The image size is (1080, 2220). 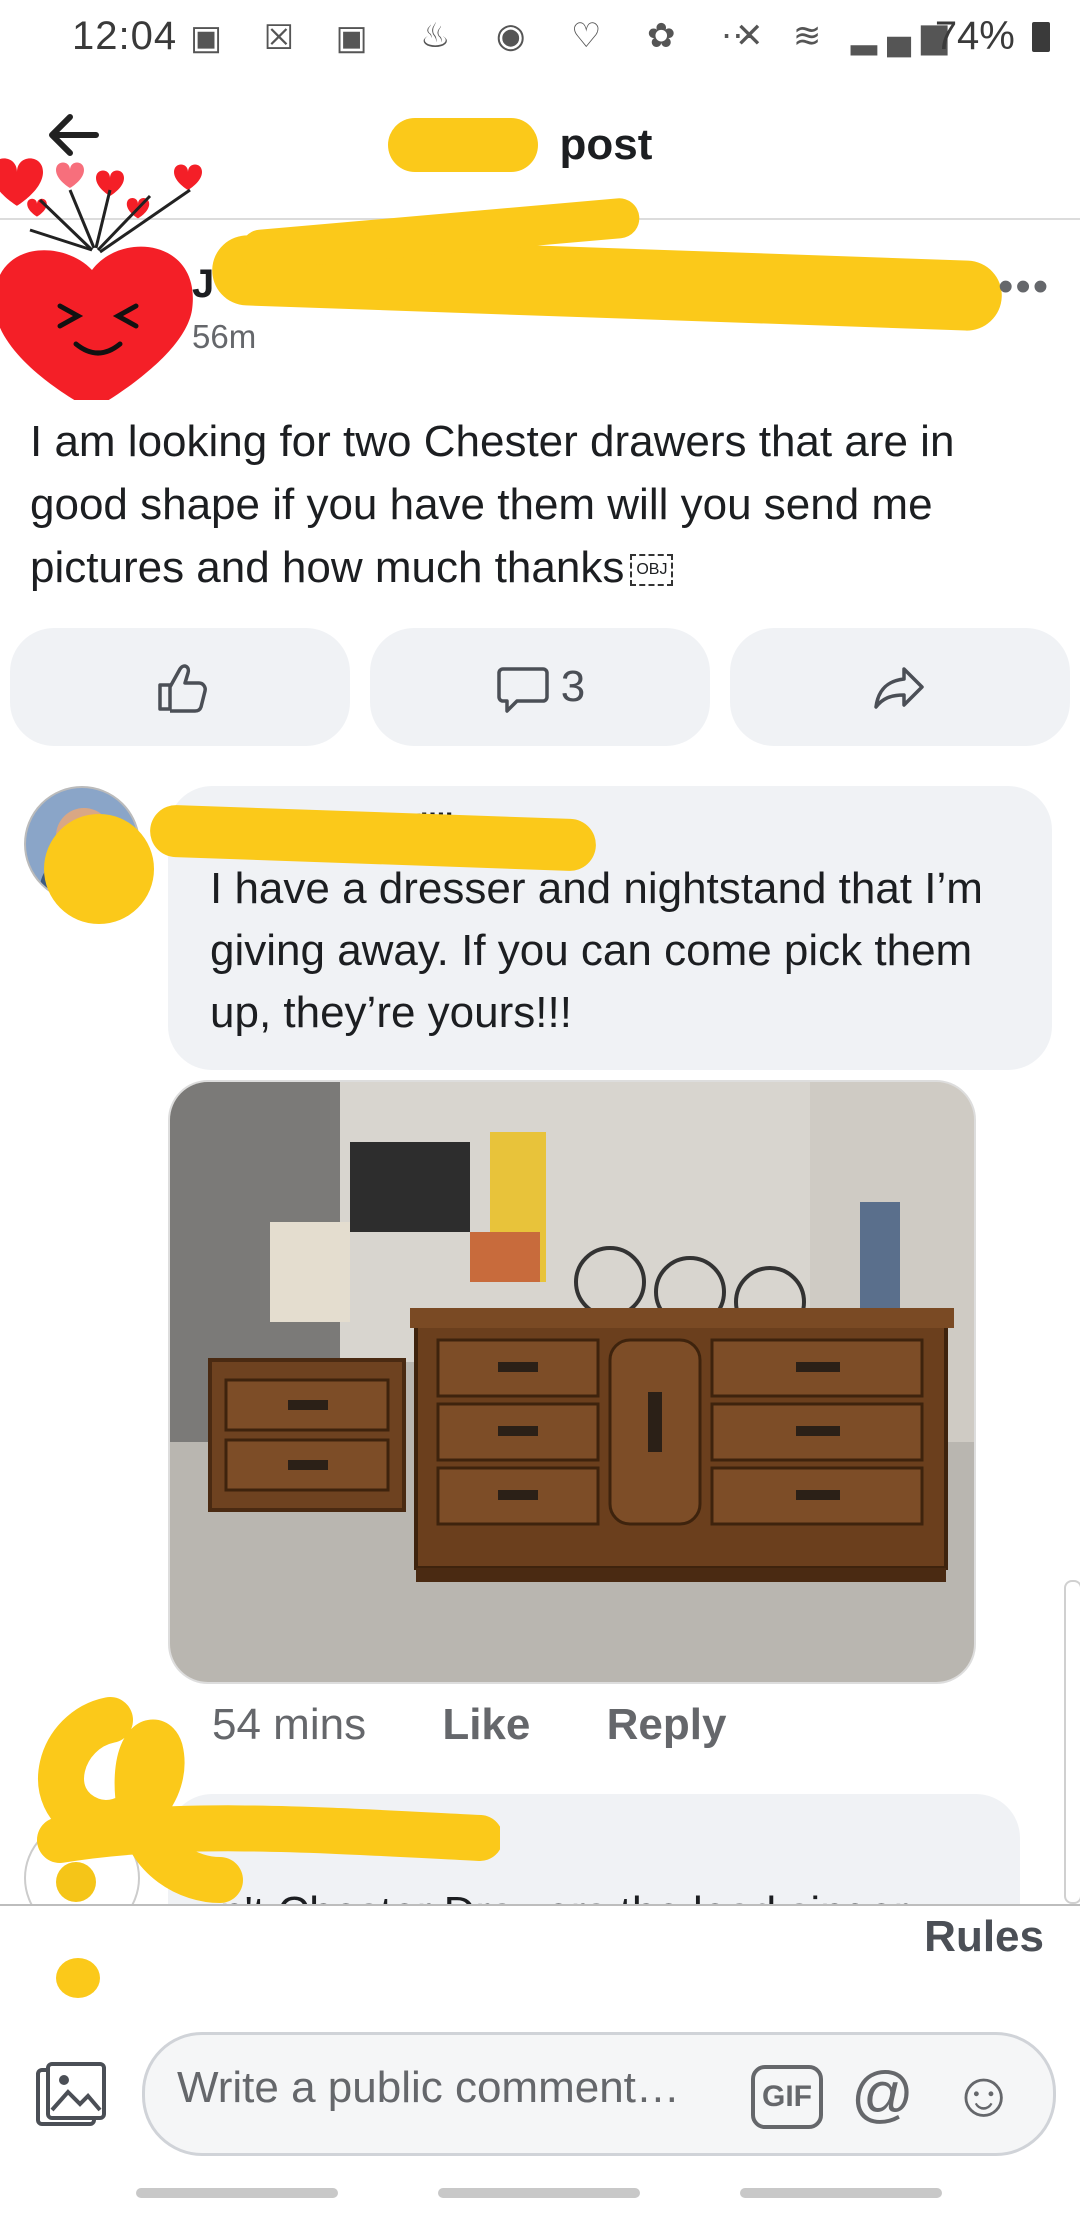 What do you see at coordinates (287, 38) in the screenshot?
I see `status-app-icons: ▣ ☒ ▣` at bounding box center [287, 38].